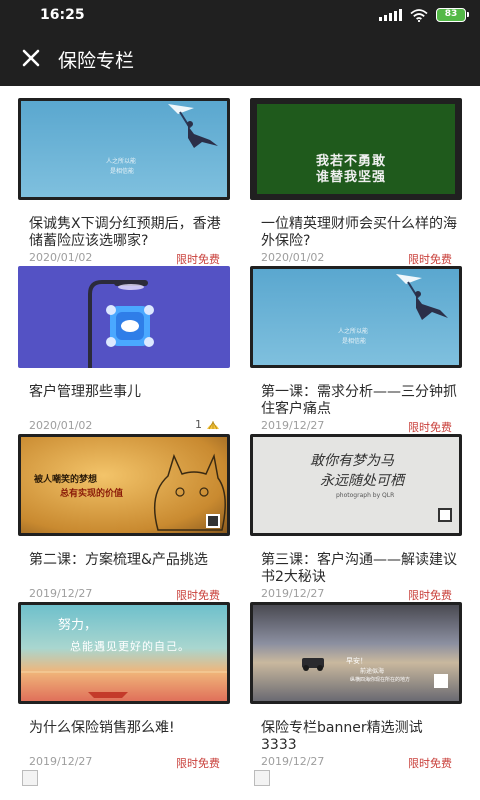  I want to click on status-icons: 83, so click(424, 15).